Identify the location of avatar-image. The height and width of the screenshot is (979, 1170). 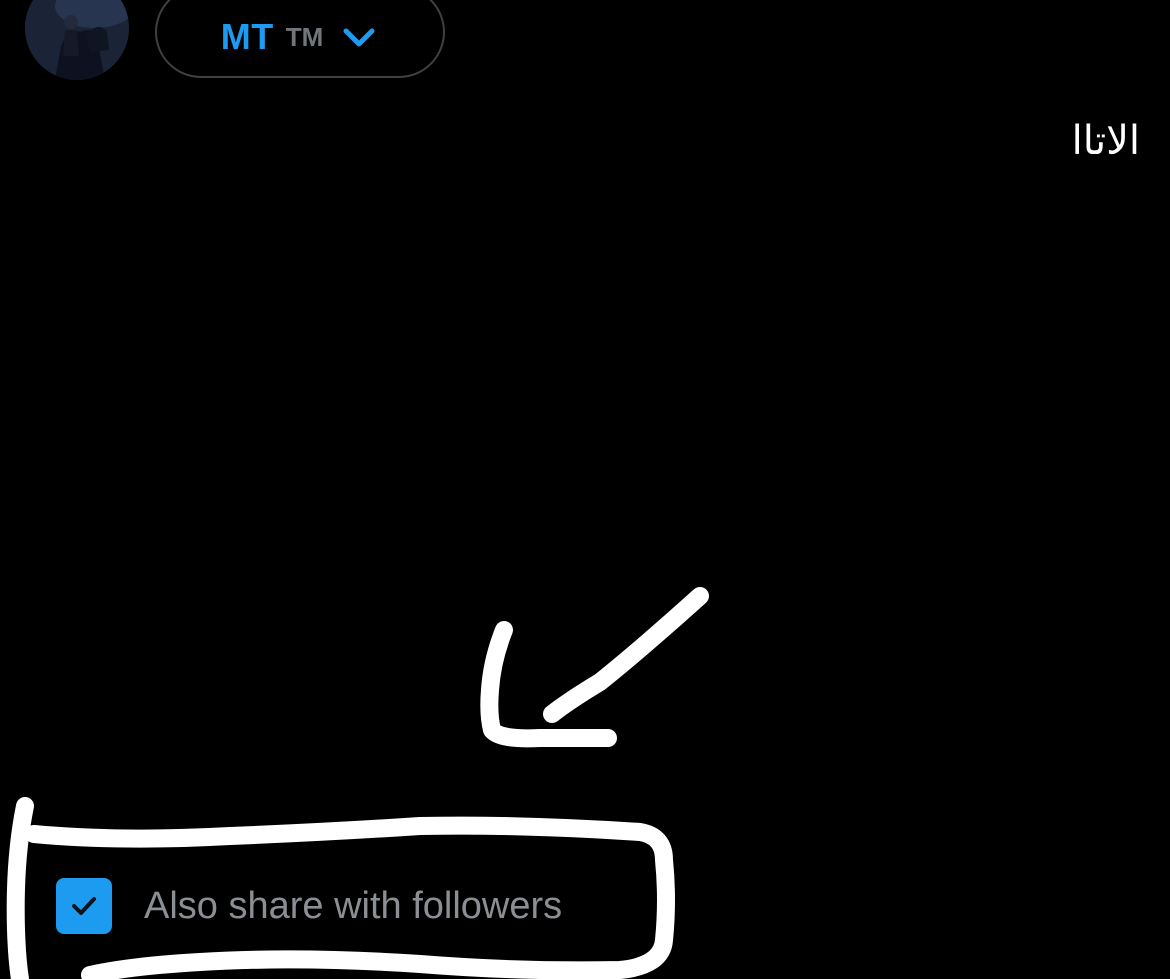
(77, 40).